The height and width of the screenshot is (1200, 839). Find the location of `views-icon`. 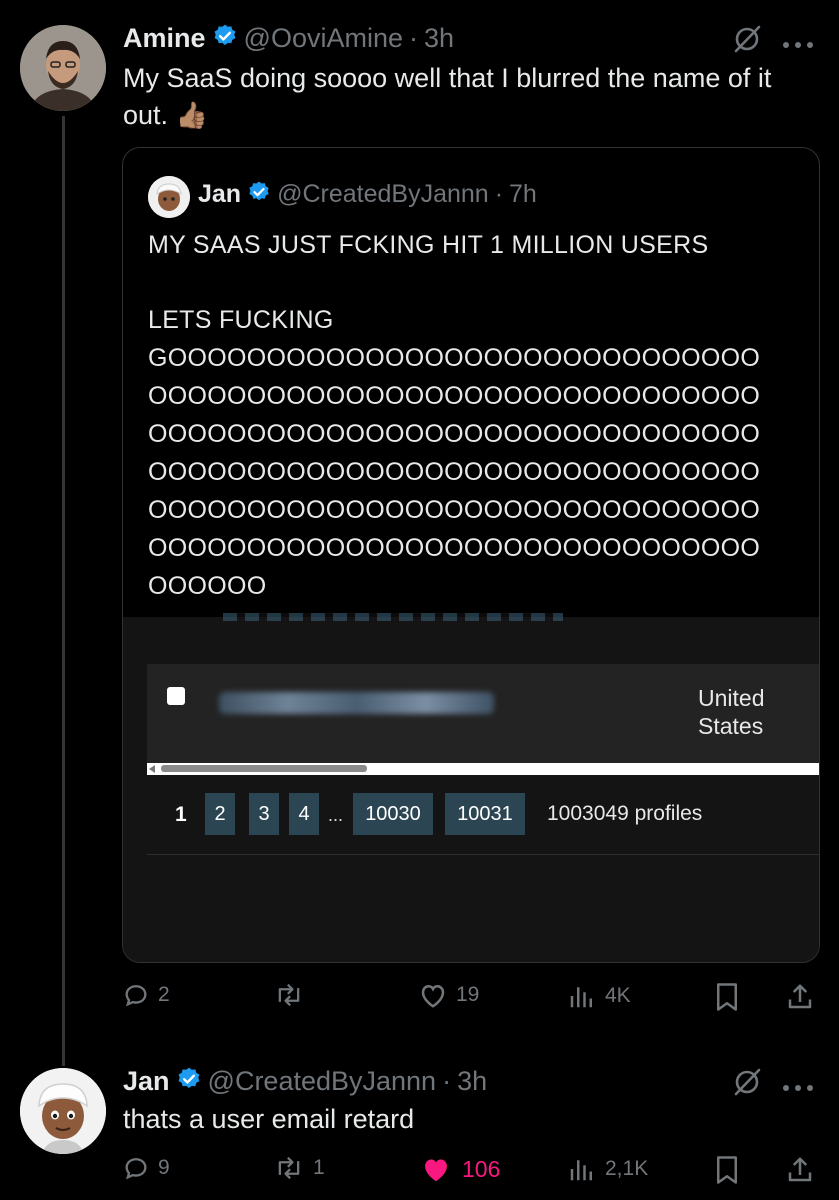

views-icon is located at coordinates (581, 997).